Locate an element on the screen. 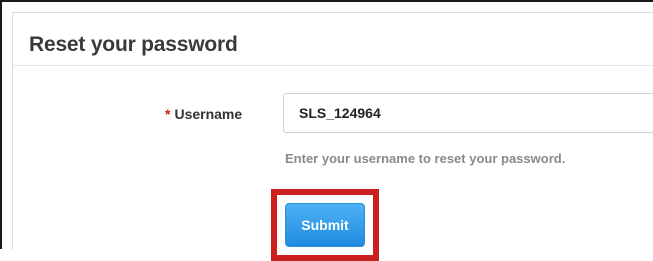 The height and width of the screenshot is (261, 653). required-marker: * is located at coordinates (168, 114).